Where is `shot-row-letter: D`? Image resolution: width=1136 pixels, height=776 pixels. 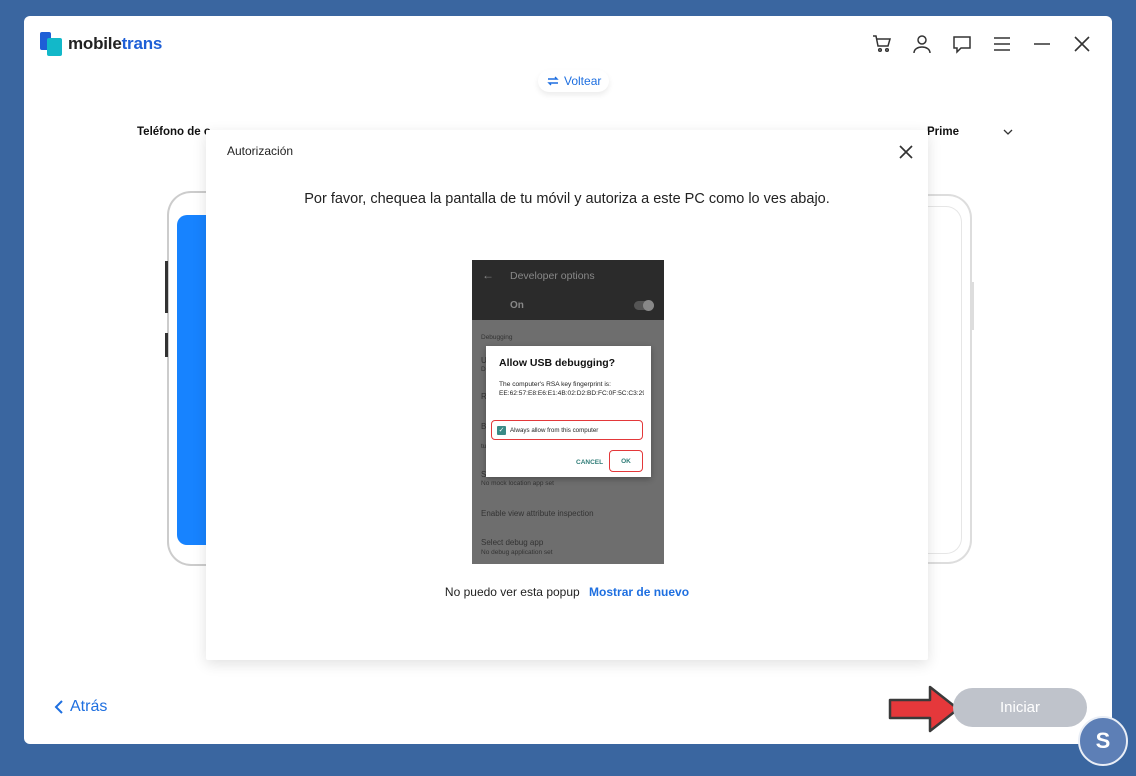 shot-row-letter: D is located at coordinates (483, 369).